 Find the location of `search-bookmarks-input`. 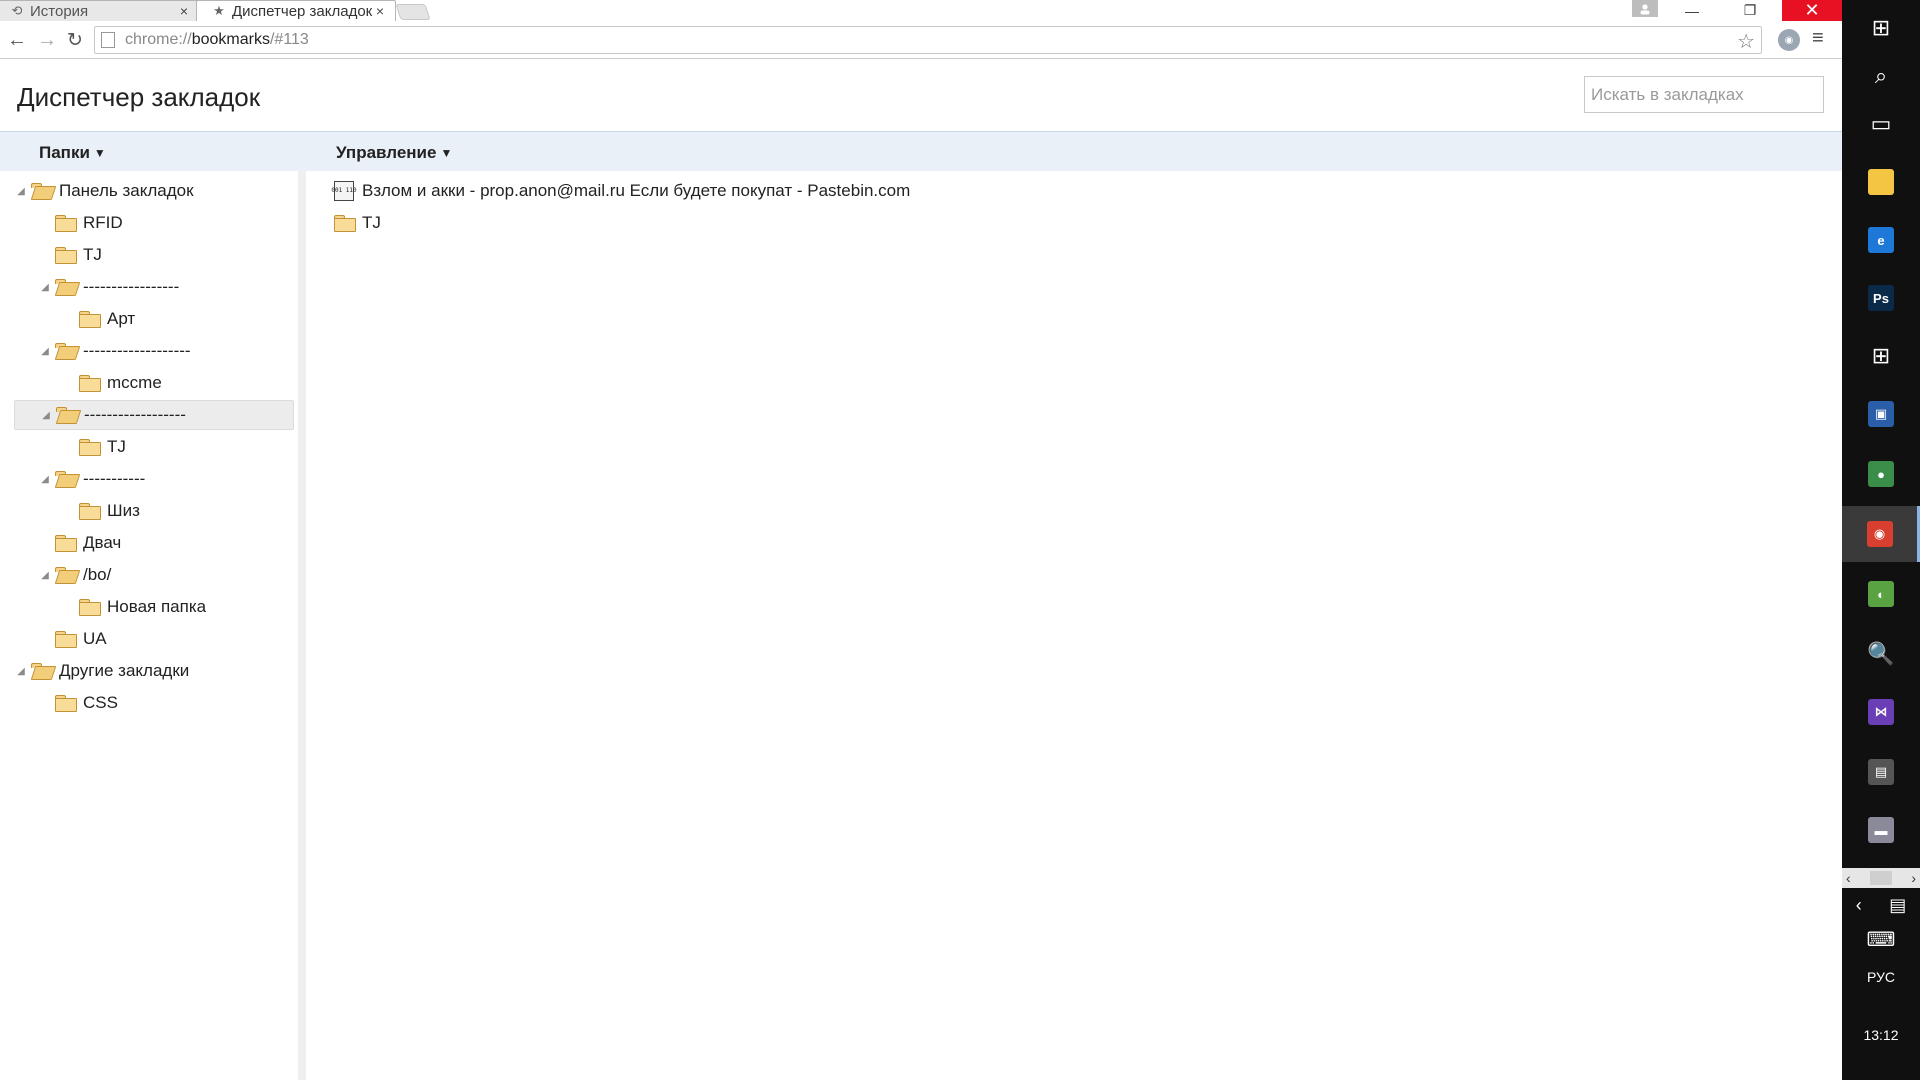

search-bookmarks-input is located at coordinates (1704, 94).